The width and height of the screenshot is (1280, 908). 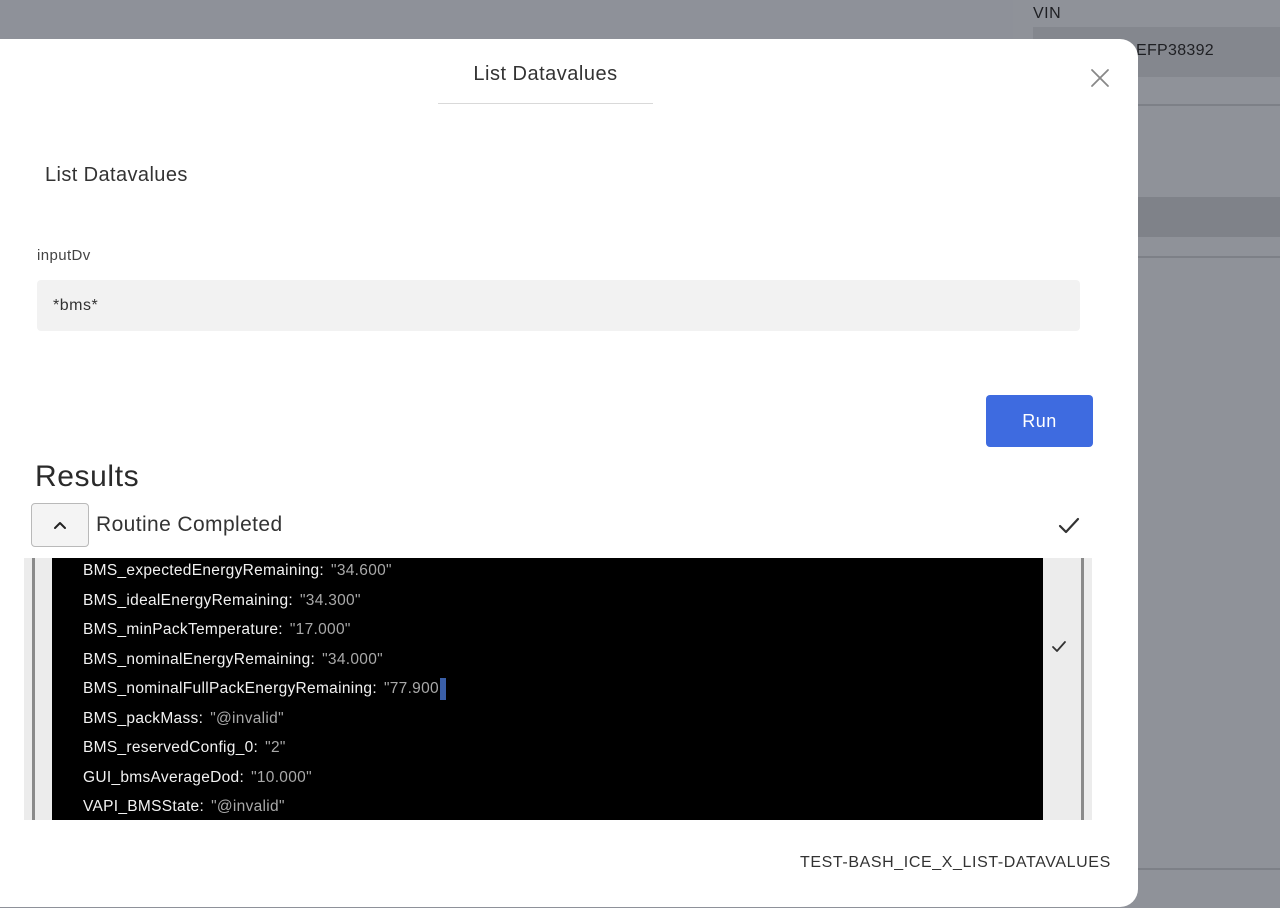 I want to click on result-key: BMS_minPackTemperature:, so click(x=183, y=629).